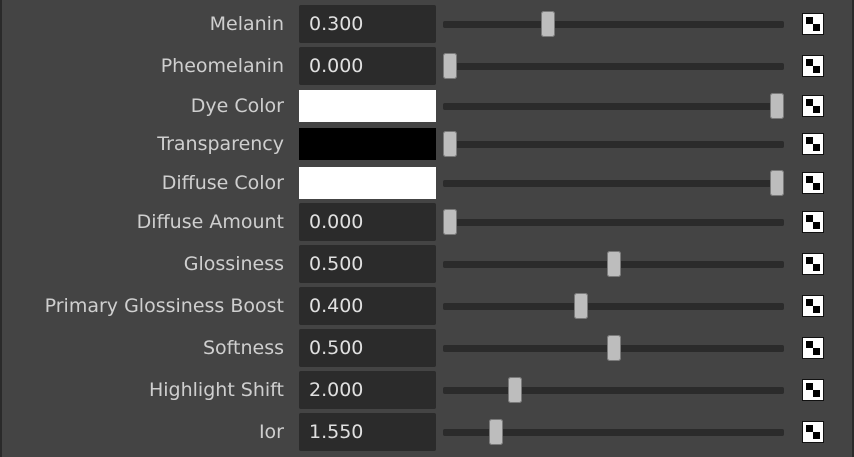 The height and width of the screenshot is (457, 854). What do you see at coordinates (164, 306) in the screenshot?
I see `attr-label-primary-glossiness-boost: Primary Glossiness Boost` at bounding box center [164, 306].